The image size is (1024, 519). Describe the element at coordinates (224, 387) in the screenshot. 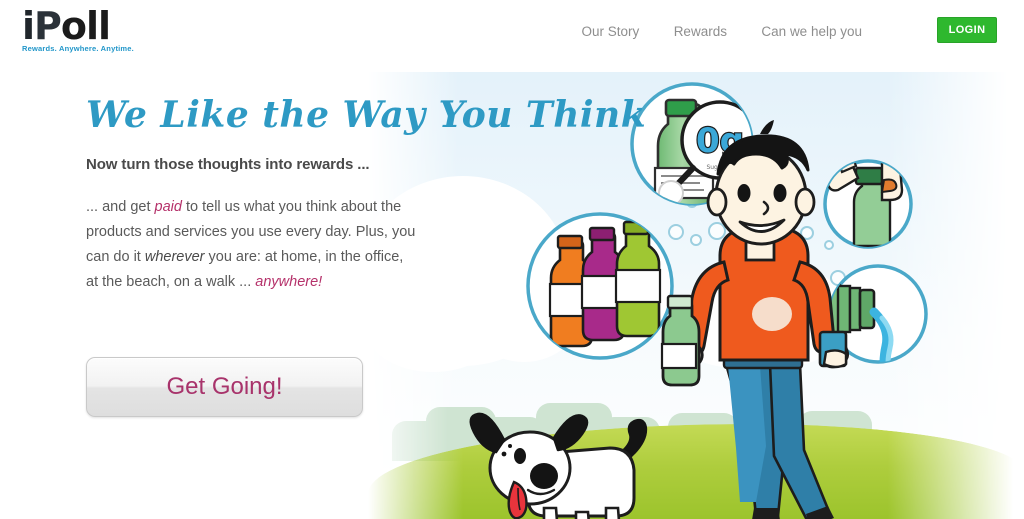

I see `get-going-button: Get Going!` at that location.